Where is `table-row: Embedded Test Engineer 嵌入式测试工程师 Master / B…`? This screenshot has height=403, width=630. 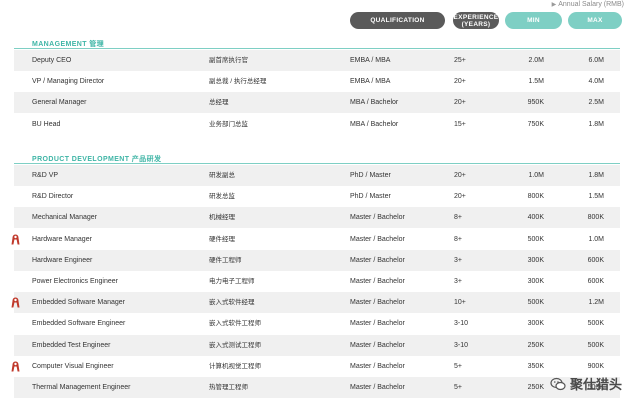
table-row: Embedded Test Engineer 嵌入式测试工程师 Master / B… is located at coordinates (317, 345).